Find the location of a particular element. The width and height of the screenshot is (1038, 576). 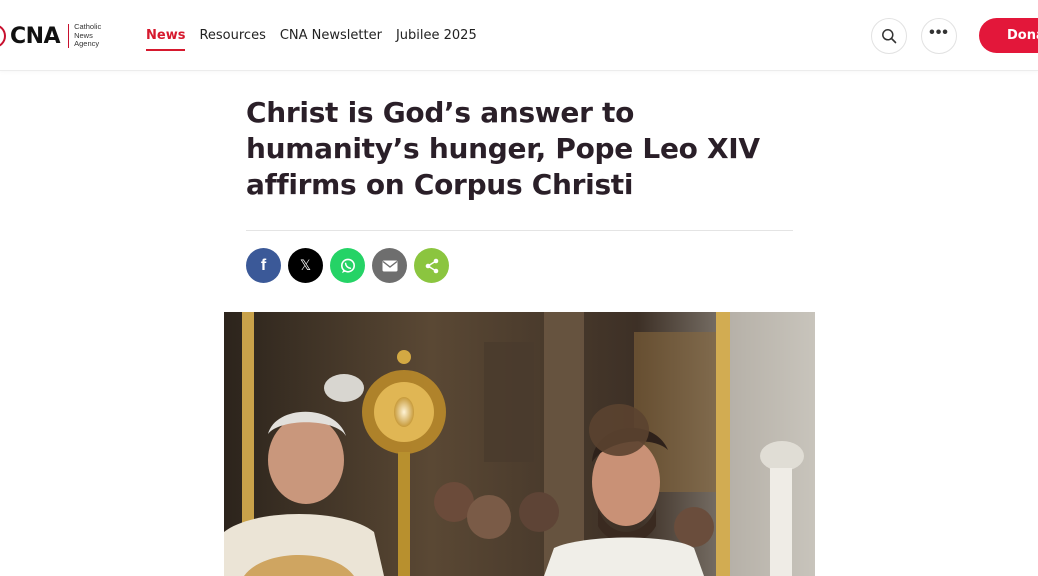

share-more-button is located at coordinates (431, 265).